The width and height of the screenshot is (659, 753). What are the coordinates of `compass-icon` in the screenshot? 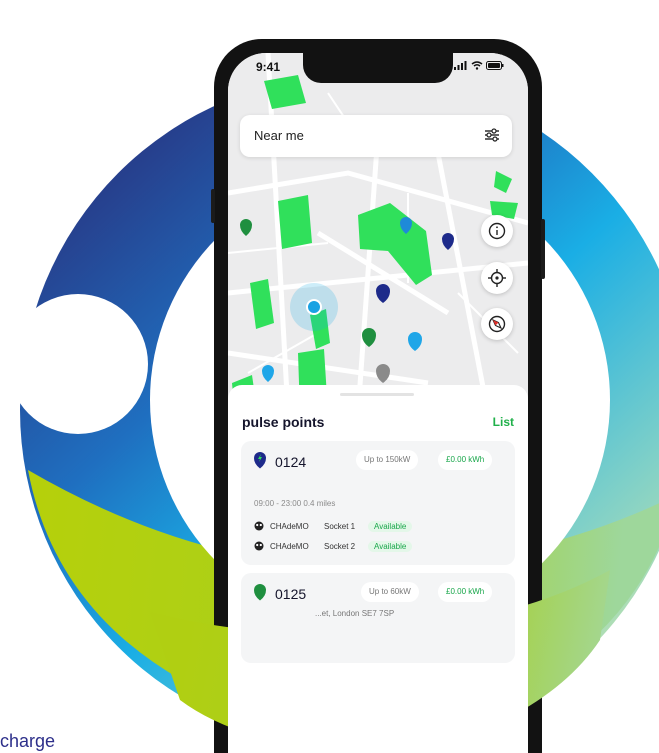 It's located at (497, 324).